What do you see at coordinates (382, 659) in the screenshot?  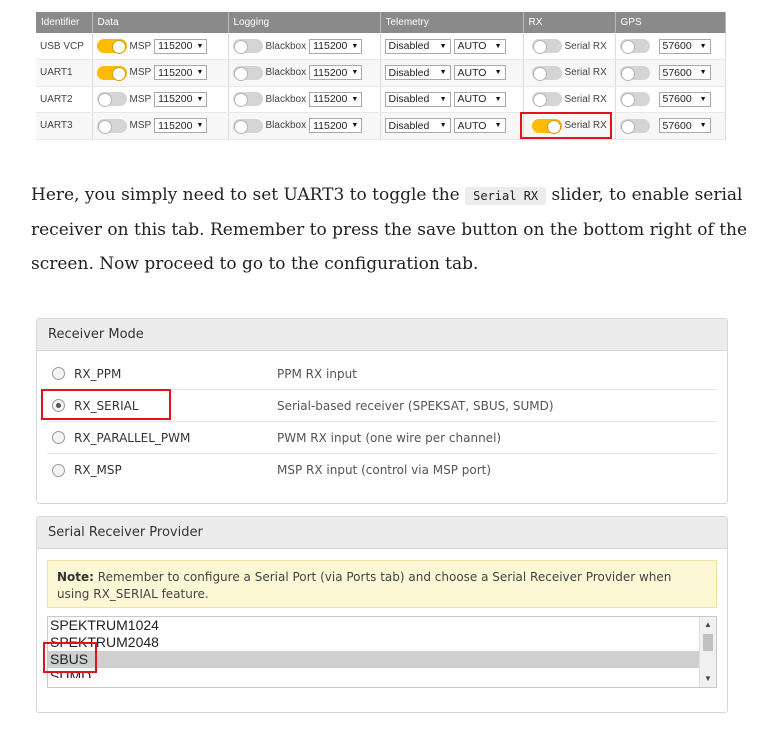 I see `provider-option: SBUS` at bounding box center [382, 659].